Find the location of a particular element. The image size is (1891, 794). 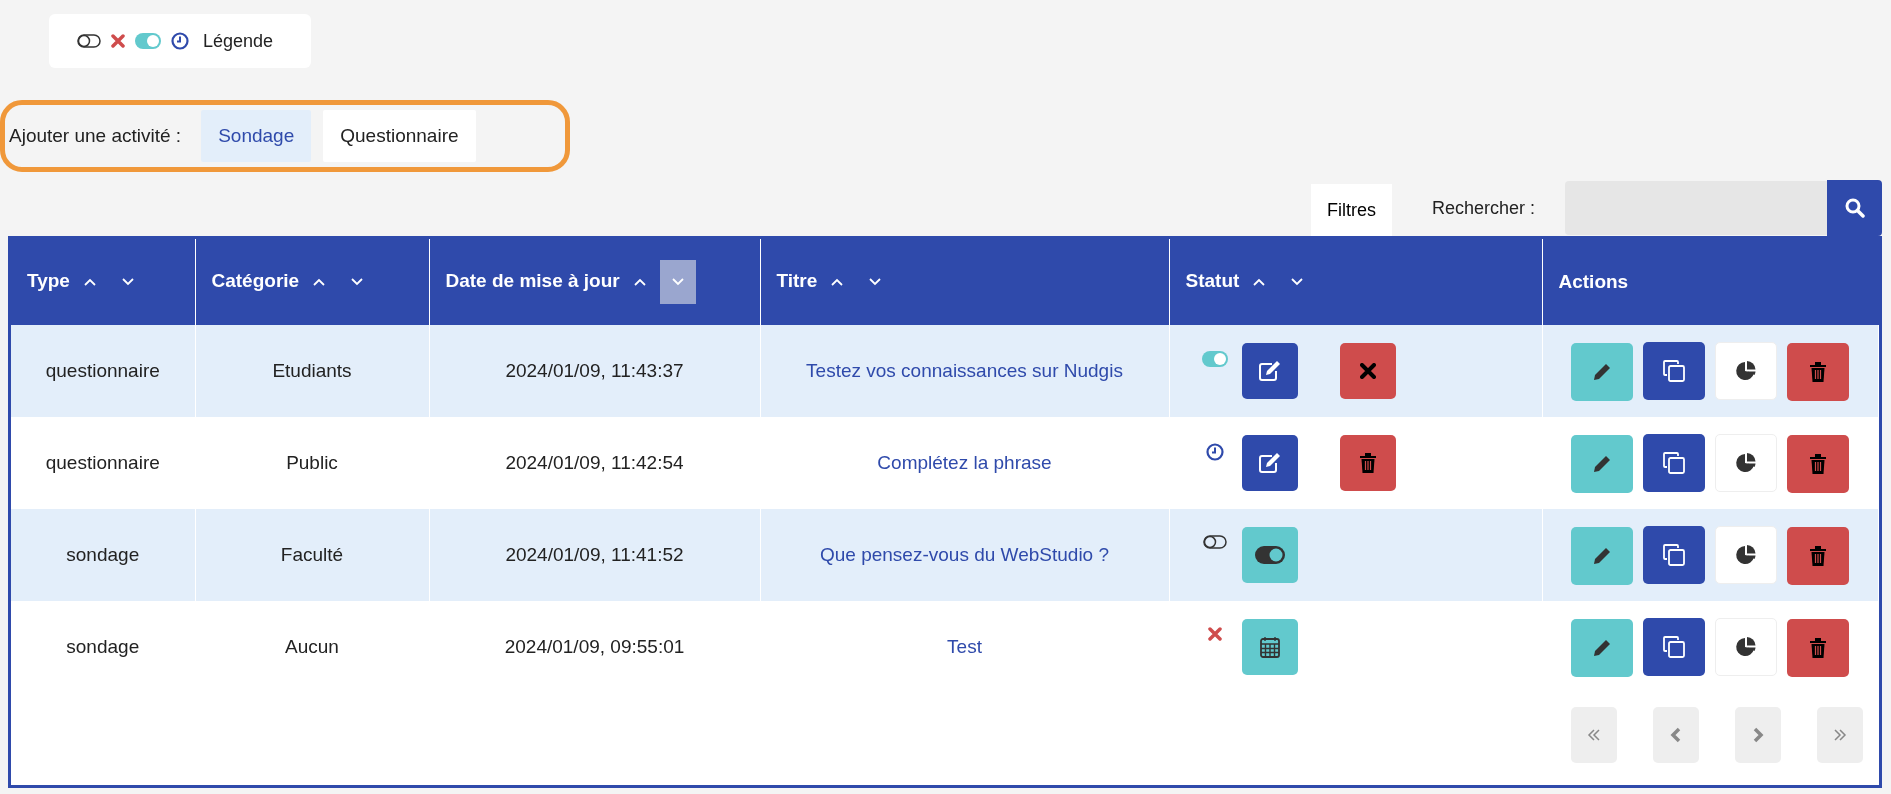

chevron-right-icon is located at coordinates (1758, 735).